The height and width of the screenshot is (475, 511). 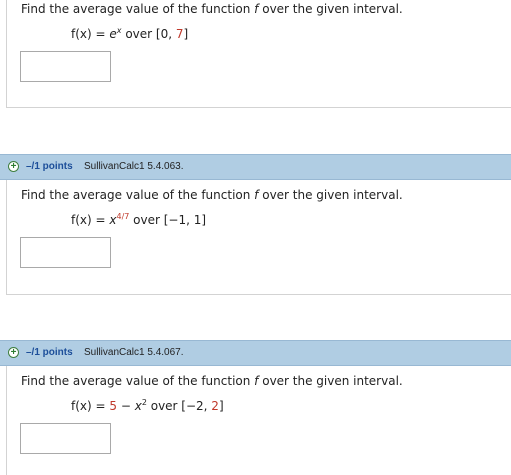 What do you see at coordinates (139, 220) in the screenshot?
I see `function-formula: f(x) = x4/7 over [−1, 1]` at bounding box center [139, 220].